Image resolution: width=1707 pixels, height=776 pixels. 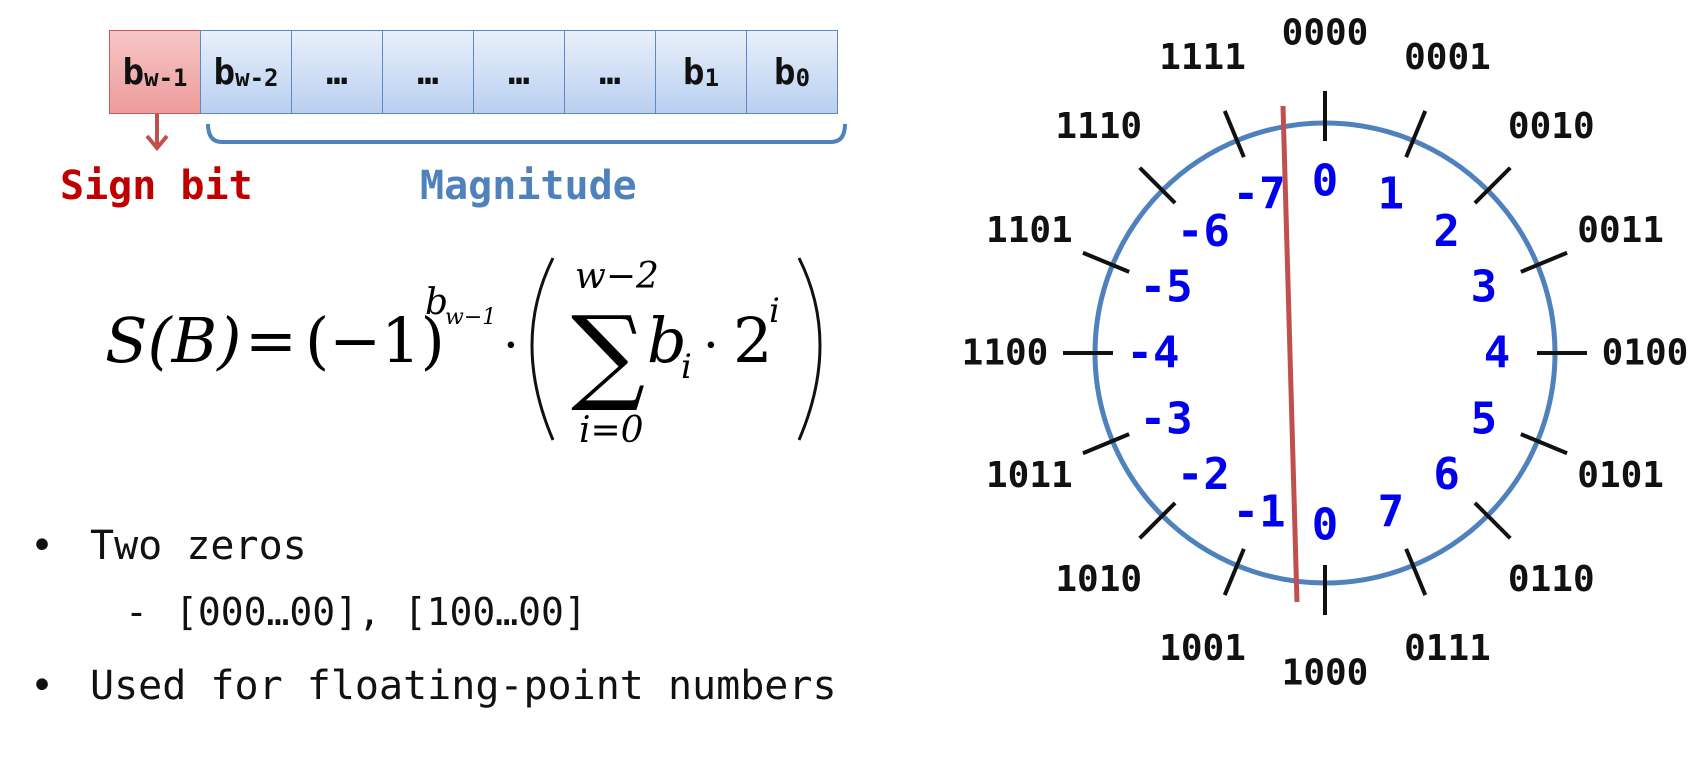 I want to click on wheel-code-label: 1001, so click(x=1202, y=648).